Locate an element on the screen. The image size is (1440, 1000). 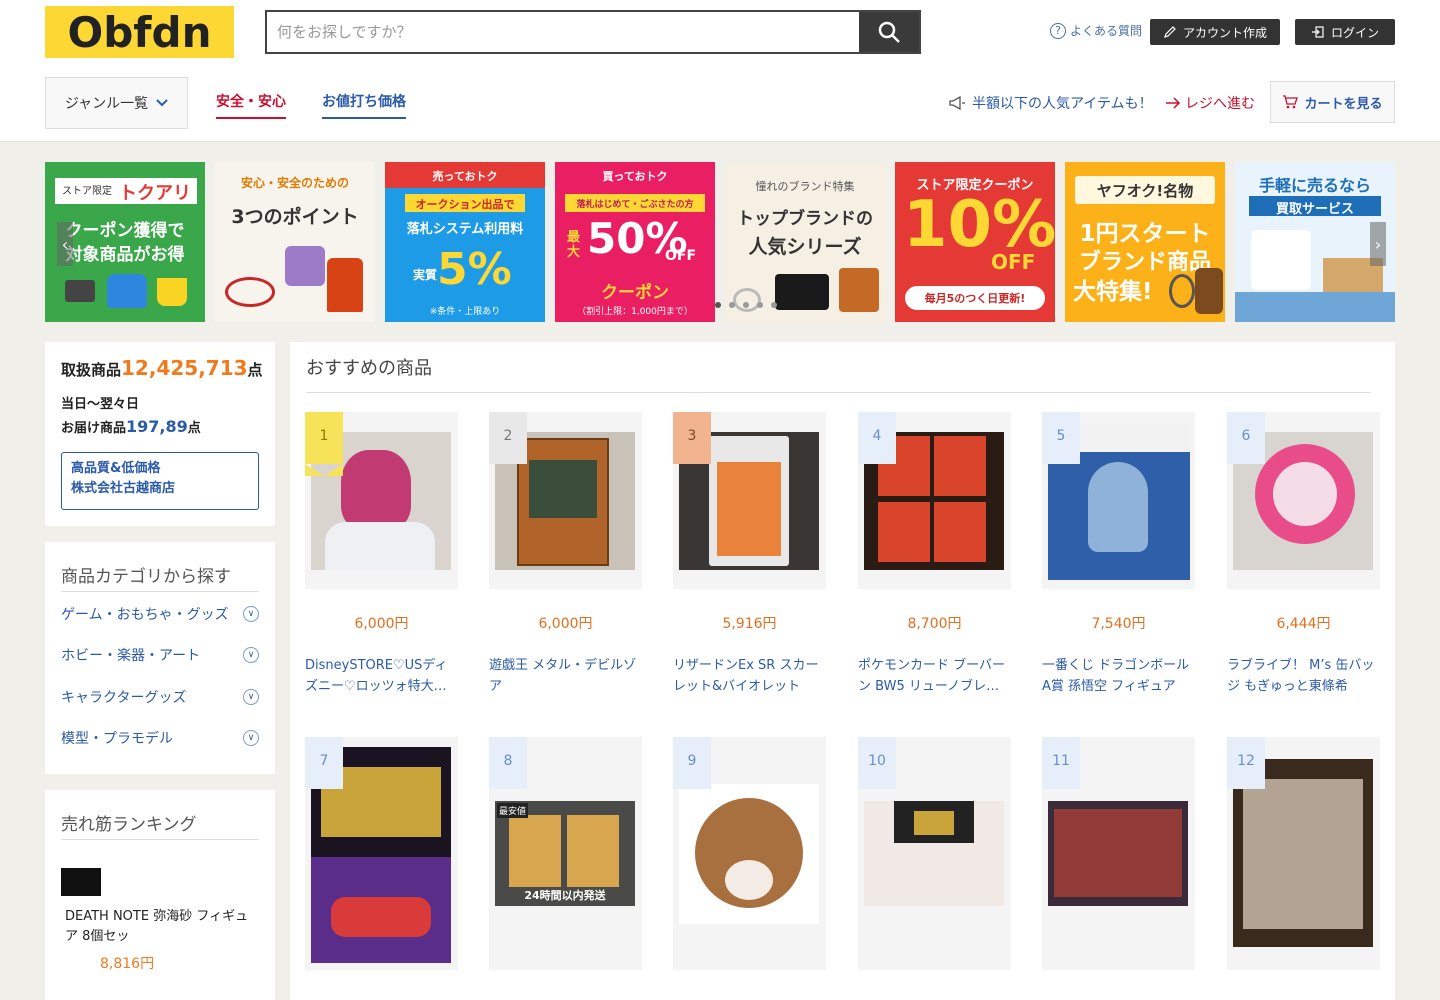
faq-link: ? よくある質問 is located at coordinates (1096, 30).